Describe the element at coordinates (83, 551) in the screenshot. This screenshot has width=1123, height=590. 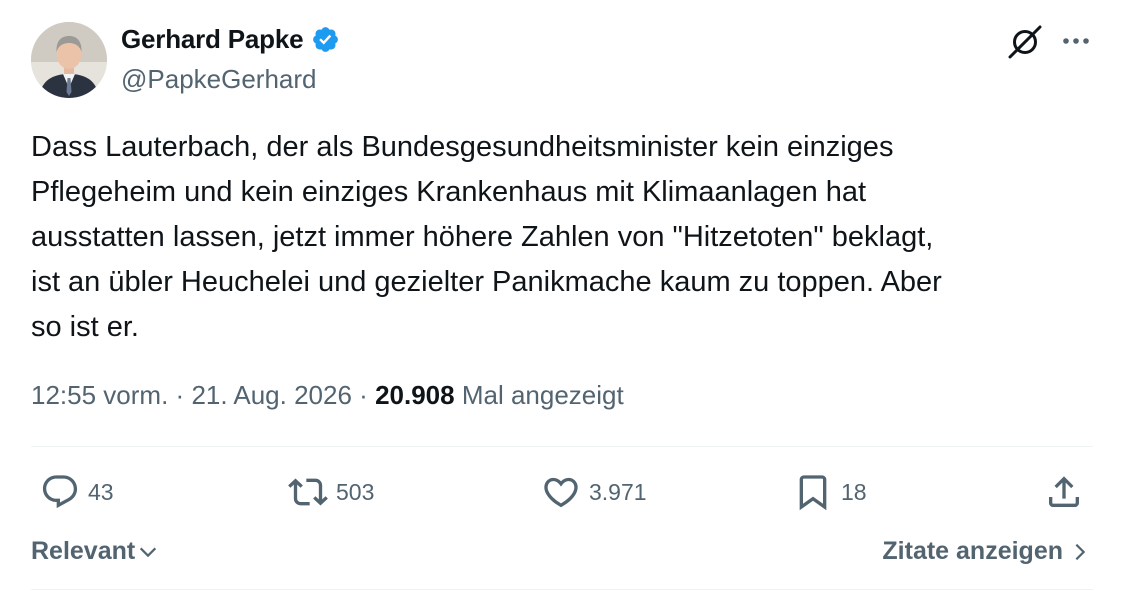
I see `sort-label: Relevant` at that location.